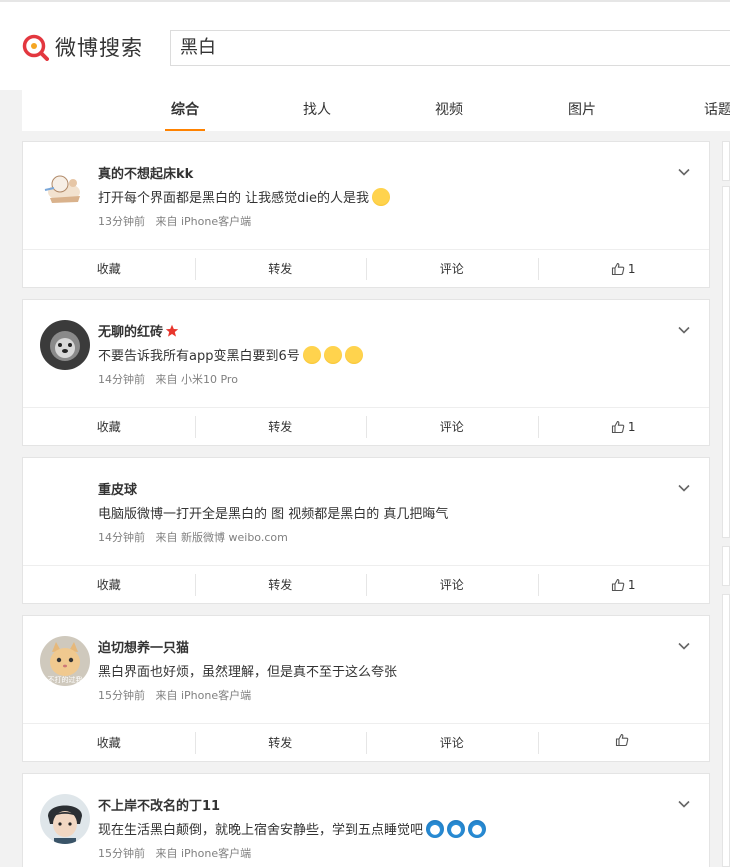 This screenshot has width=730, height=867. What do you see at coordinates (449, 110) in the screenshot?
I see `tab-video: 视频` at bounding box center [449, 110].